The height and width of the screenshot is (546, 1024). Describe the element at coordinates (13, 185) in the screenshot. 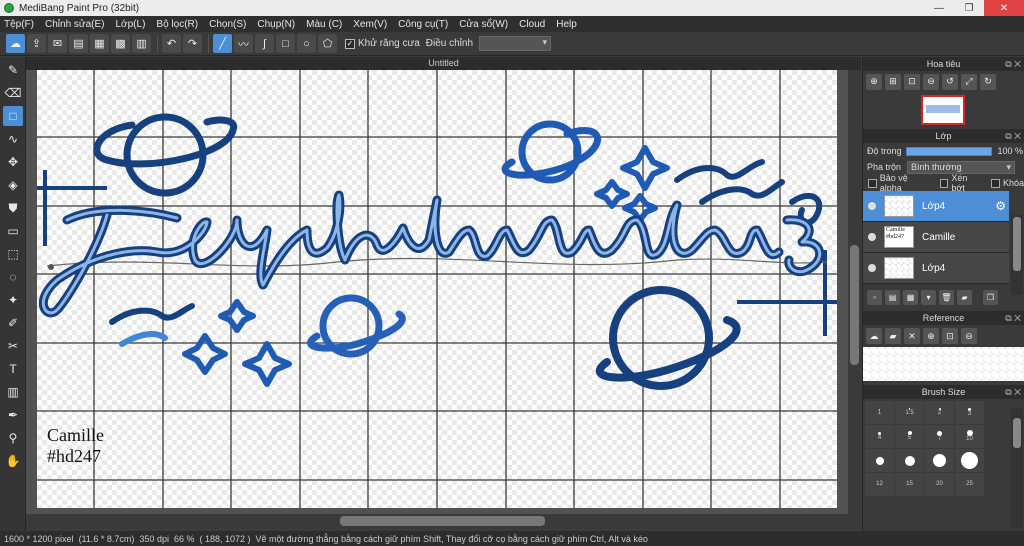

I see `fill-tool-icon: ◈` at that location.